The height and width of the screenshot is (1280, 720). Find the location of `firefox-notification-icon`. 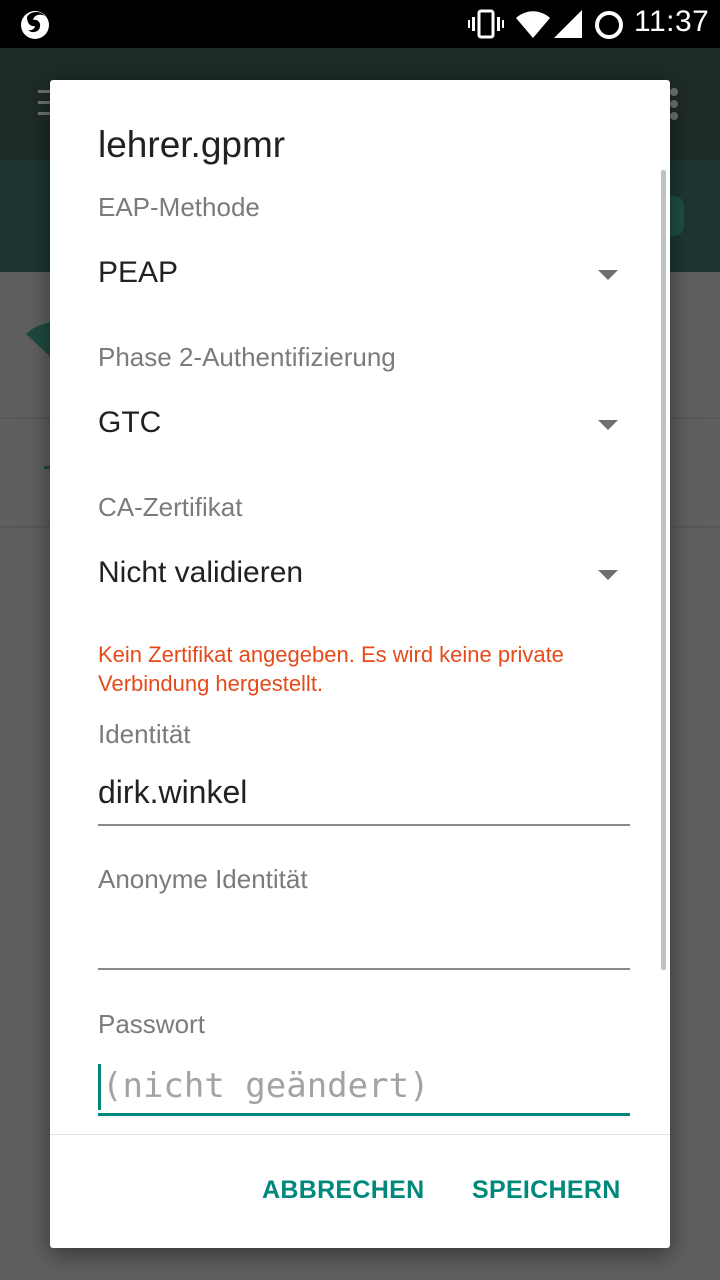

firefox-notification-icon is located at coordinates (35, 25).